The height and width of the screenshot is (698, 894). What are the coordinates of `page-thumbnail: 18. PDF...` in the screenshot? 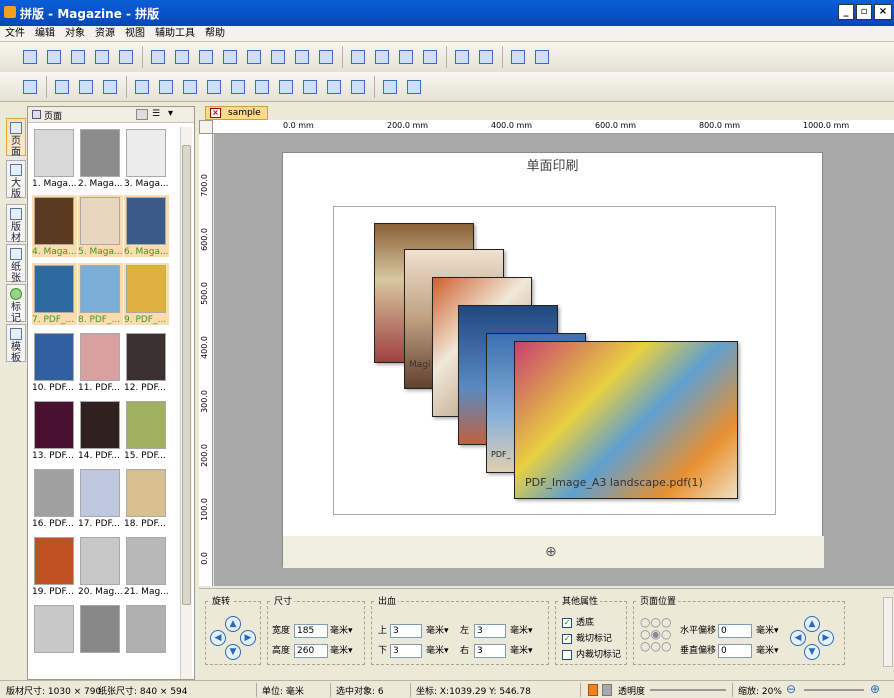 It's located at (146, 498).